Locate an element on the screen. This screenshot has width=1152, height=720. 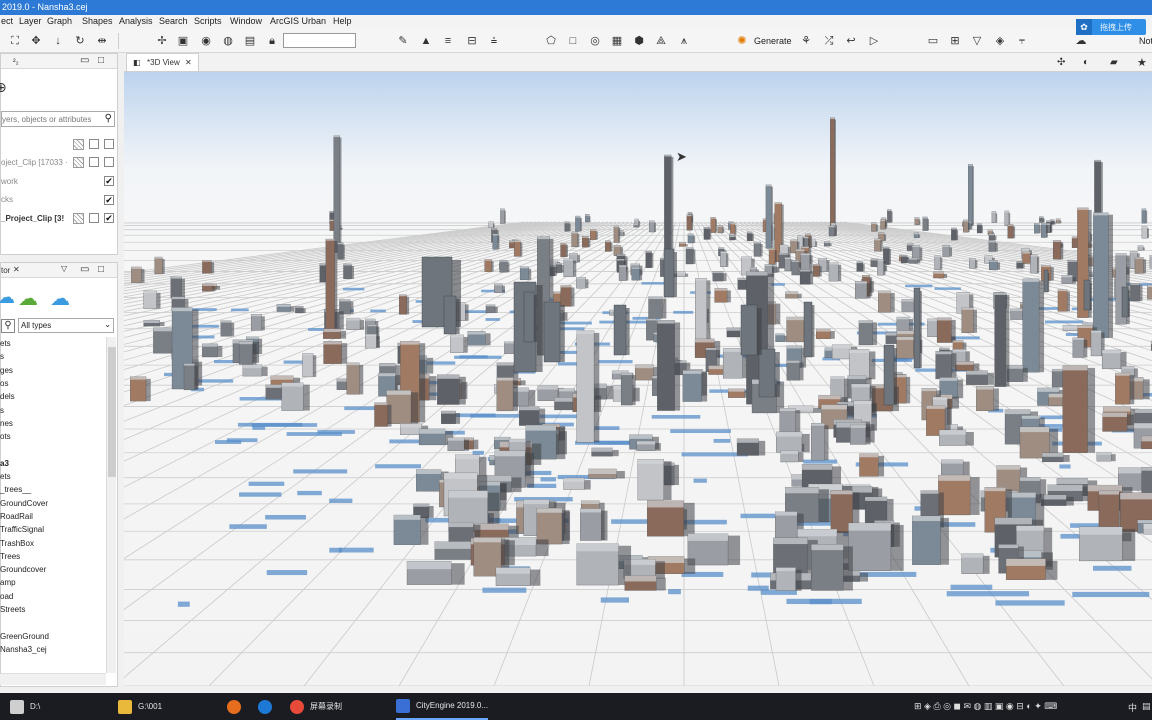
layers-icon: ⊞ is located at coordinates (955, 41).